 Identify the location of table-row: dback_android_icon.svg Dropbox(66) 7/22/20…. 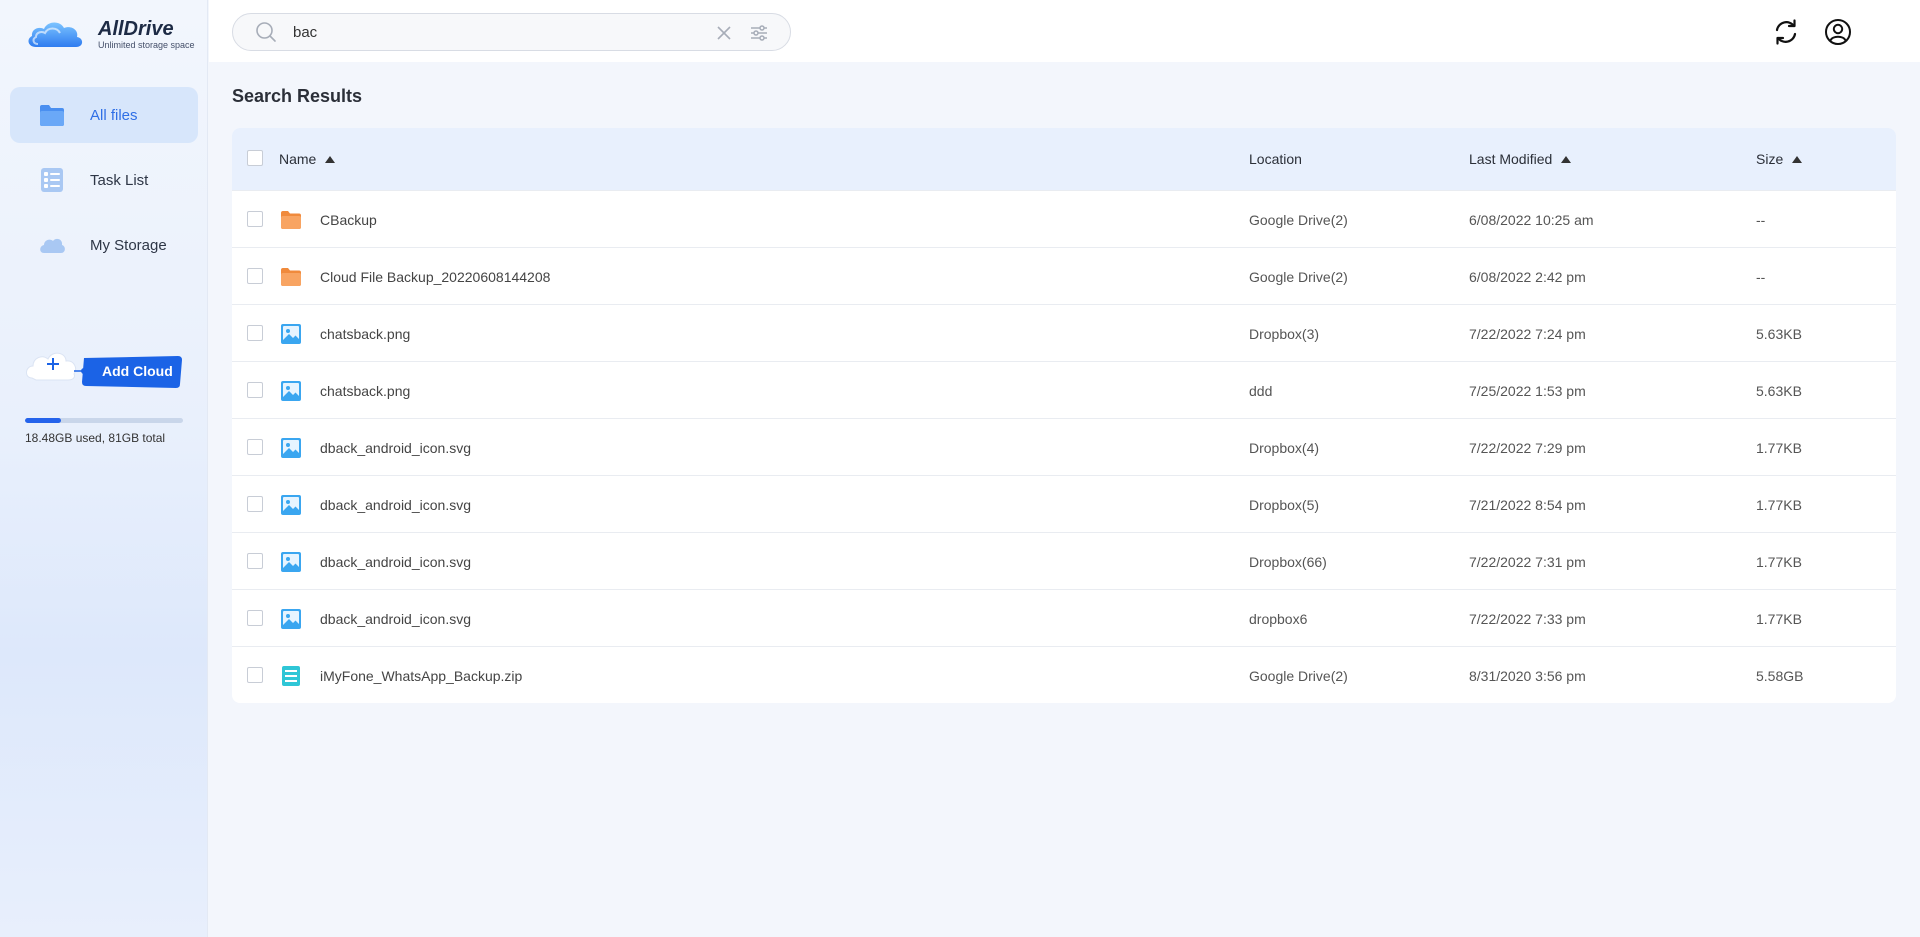
(1064, 560).